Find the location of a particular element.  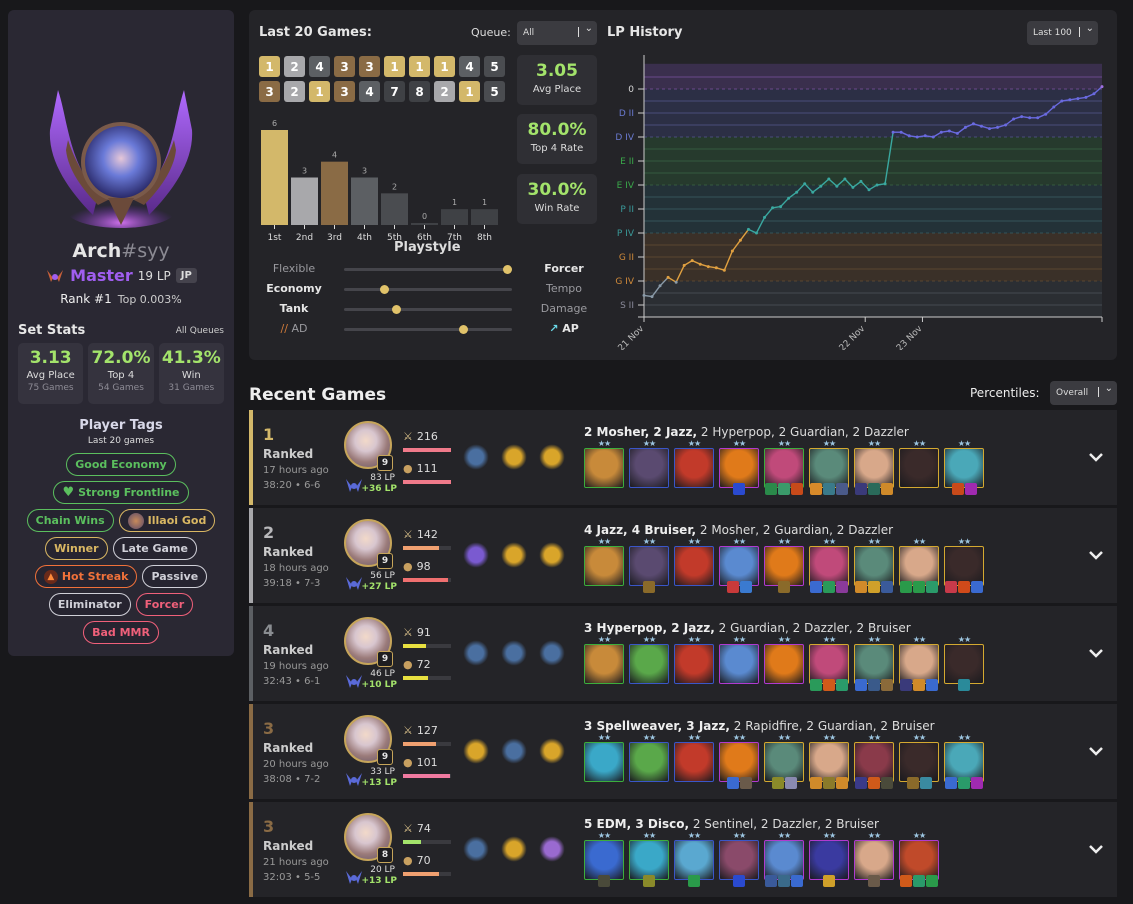

queue-select: All ⌄ is located at coordinates (557, 33).